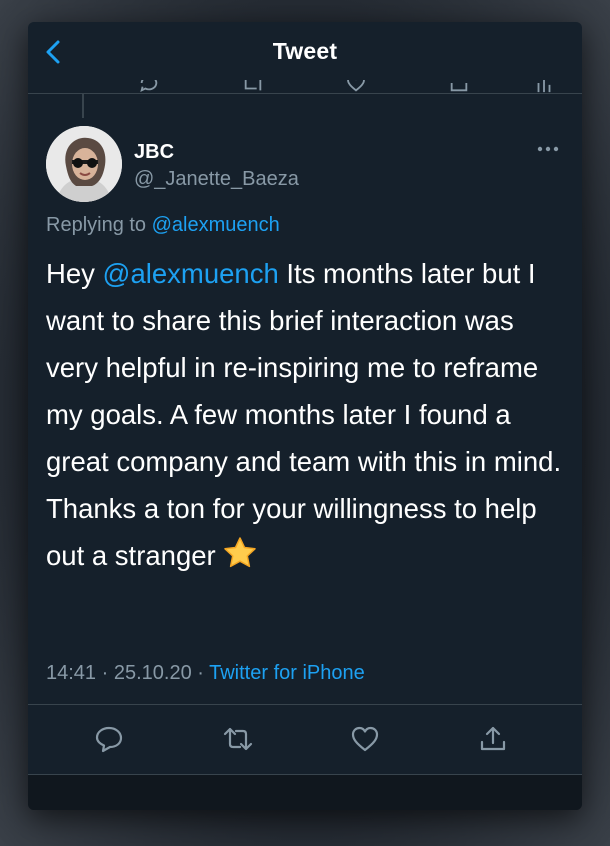 Image resolution: width=610 pixels, height=846 pixels. I want to click on user-handle: @_Janette_Baeza, so click(216, 179).